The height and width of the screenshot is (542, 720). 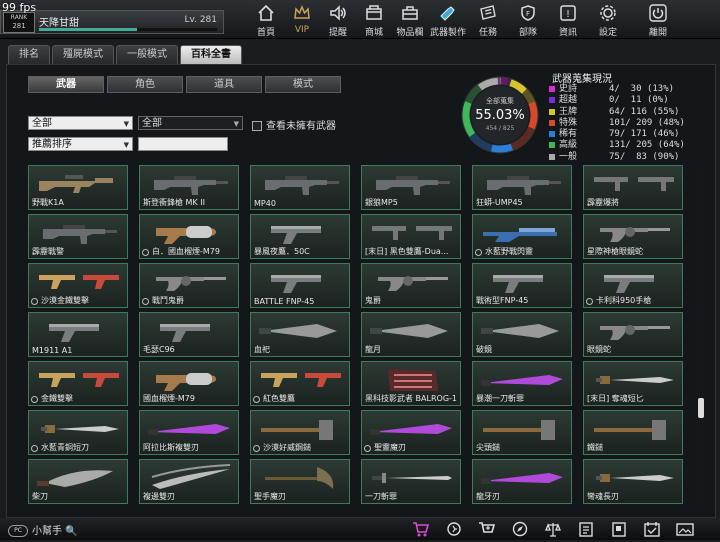 What do you see at coordinates (633, 481) in the screenshot?
I see `weapon-card: 彎魂長刃` at bounding box center [633, 481].